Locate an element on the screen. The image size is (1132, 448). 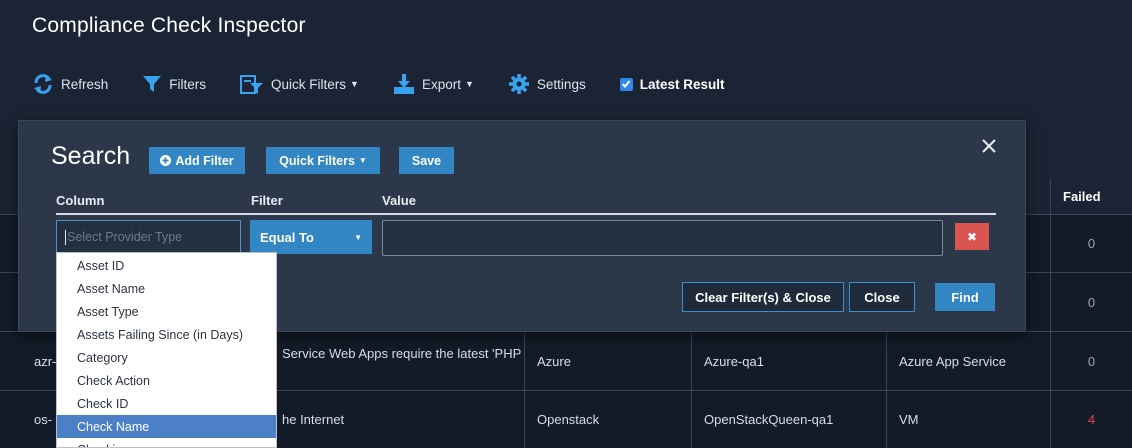
clear-filters-close-label: Clear Filter(s) & Close is located at coordinates (763, 297).